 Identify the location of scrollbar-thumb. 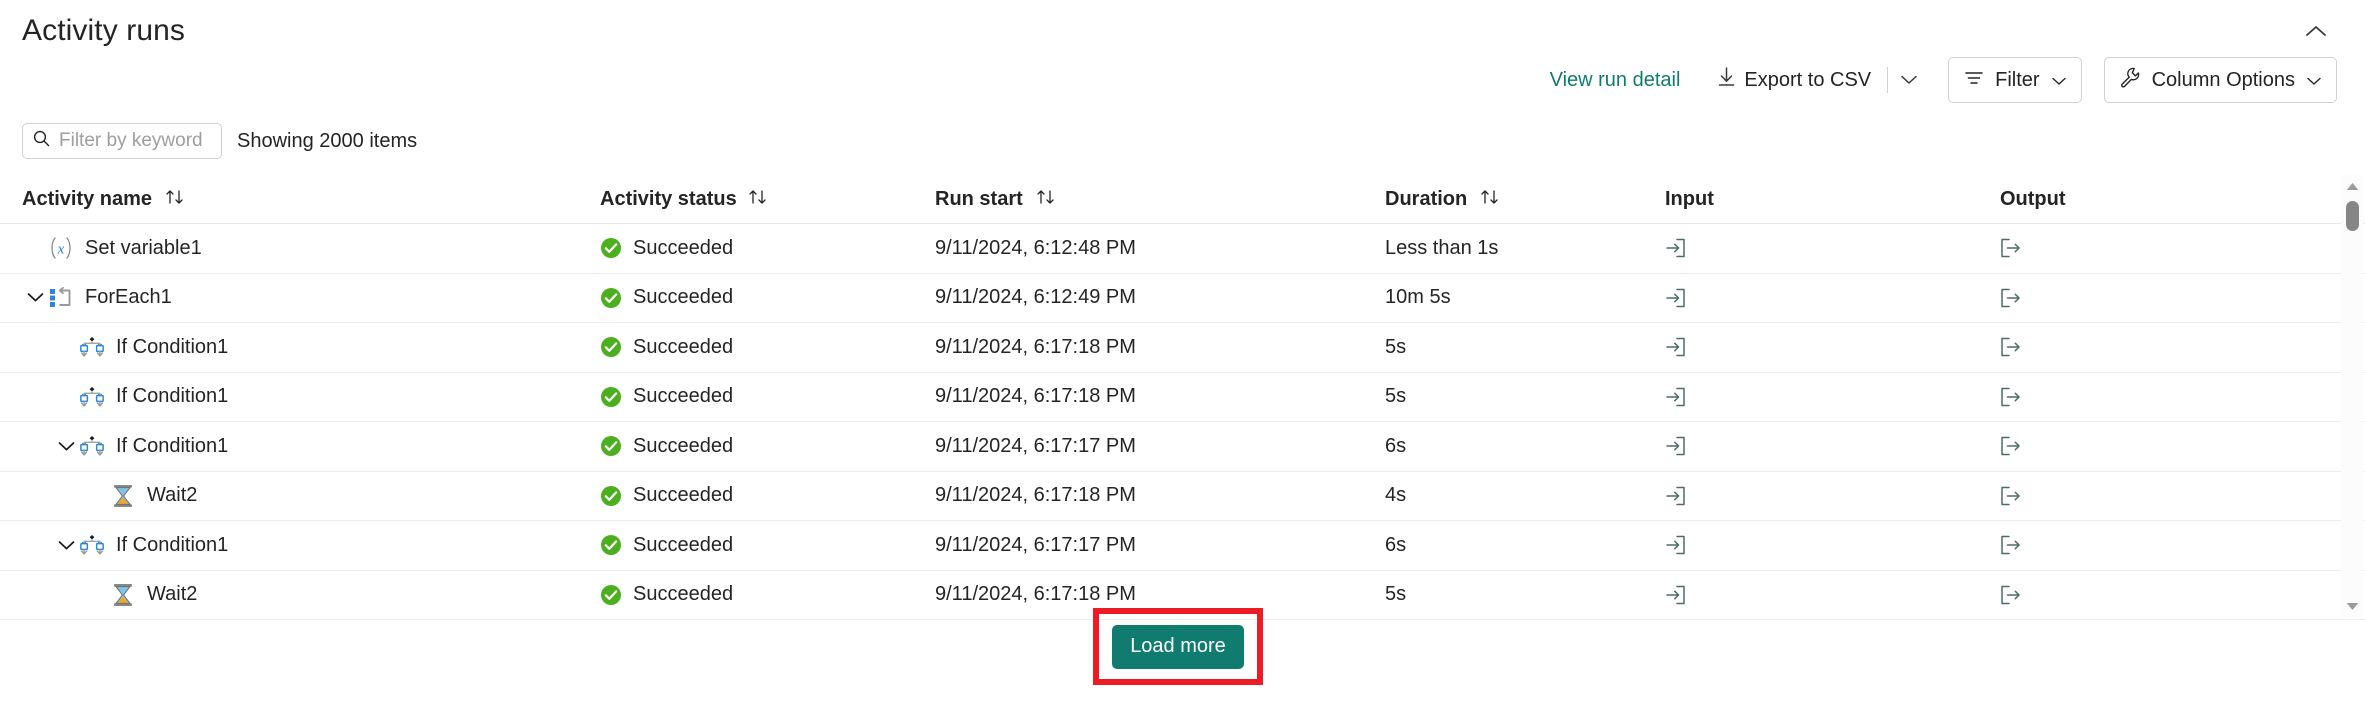
(2352, 216).